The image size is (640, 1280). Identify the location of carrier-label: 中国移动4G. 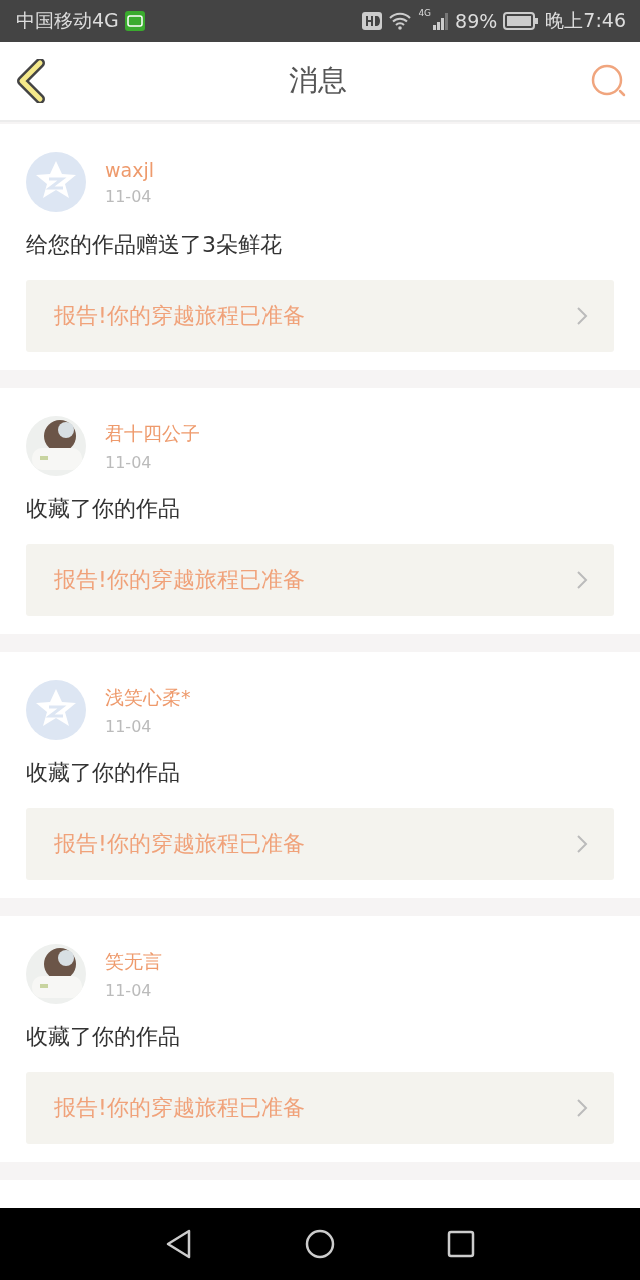
(67, 20).